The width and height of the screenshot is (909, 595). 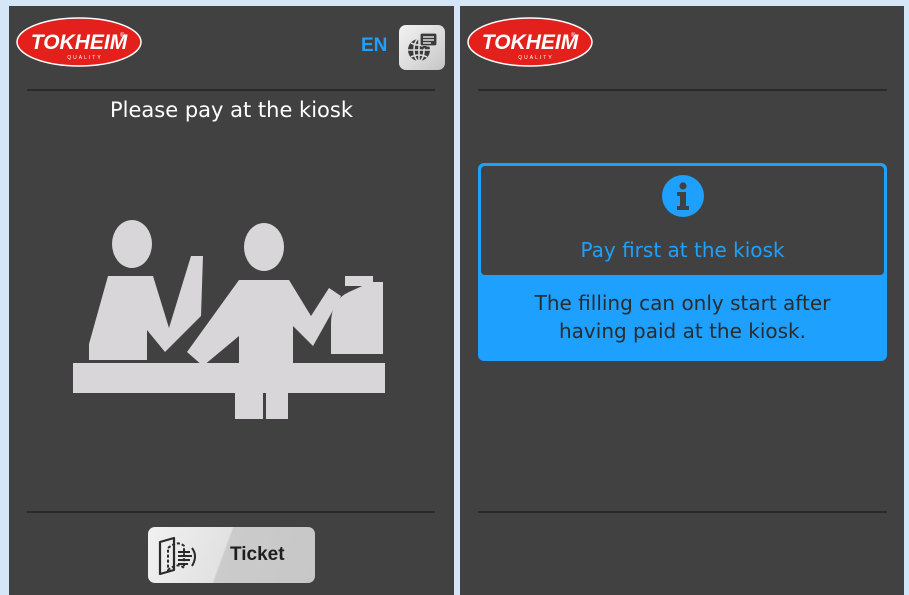 I want to click on ticket-button-label: Ticket, so click(x=257, y=554).